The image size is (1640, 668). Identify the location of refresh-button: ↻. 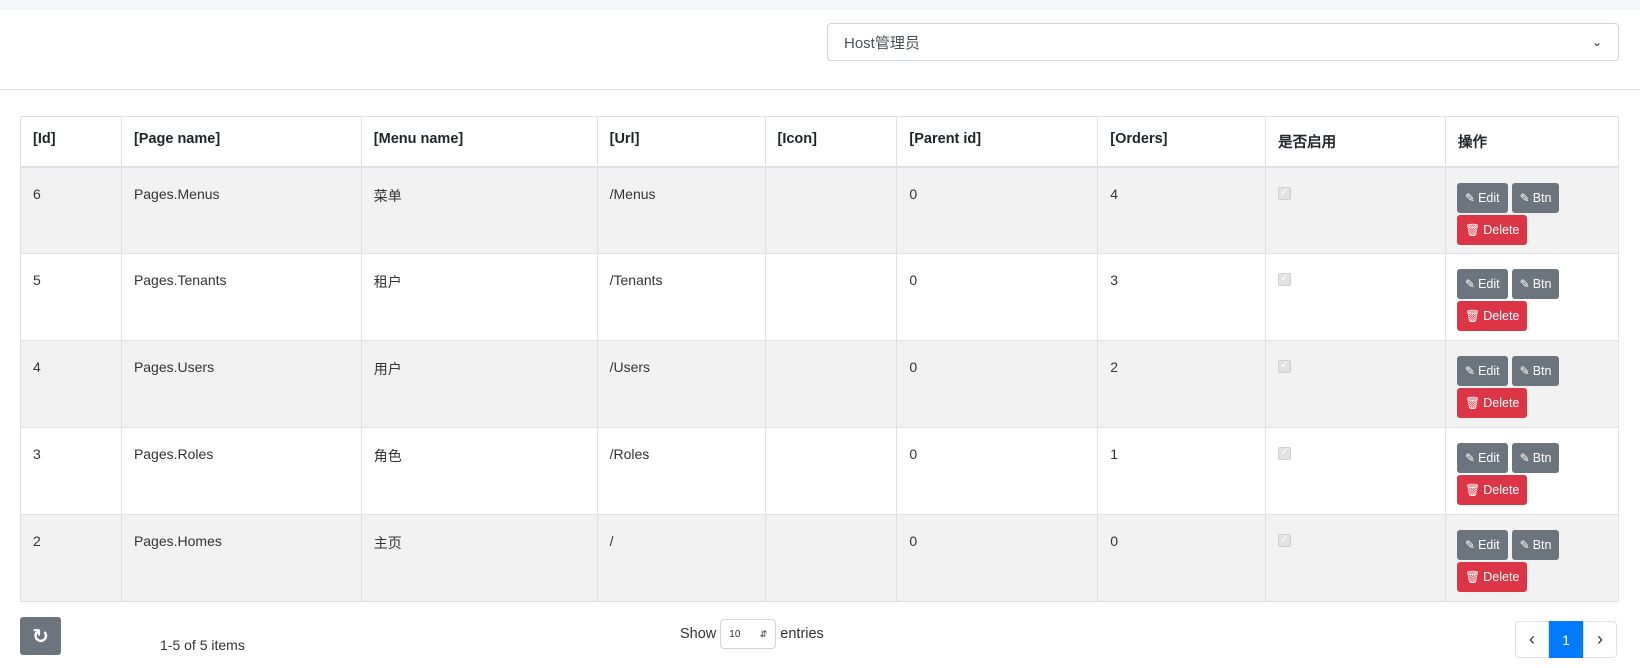
(40, 636).